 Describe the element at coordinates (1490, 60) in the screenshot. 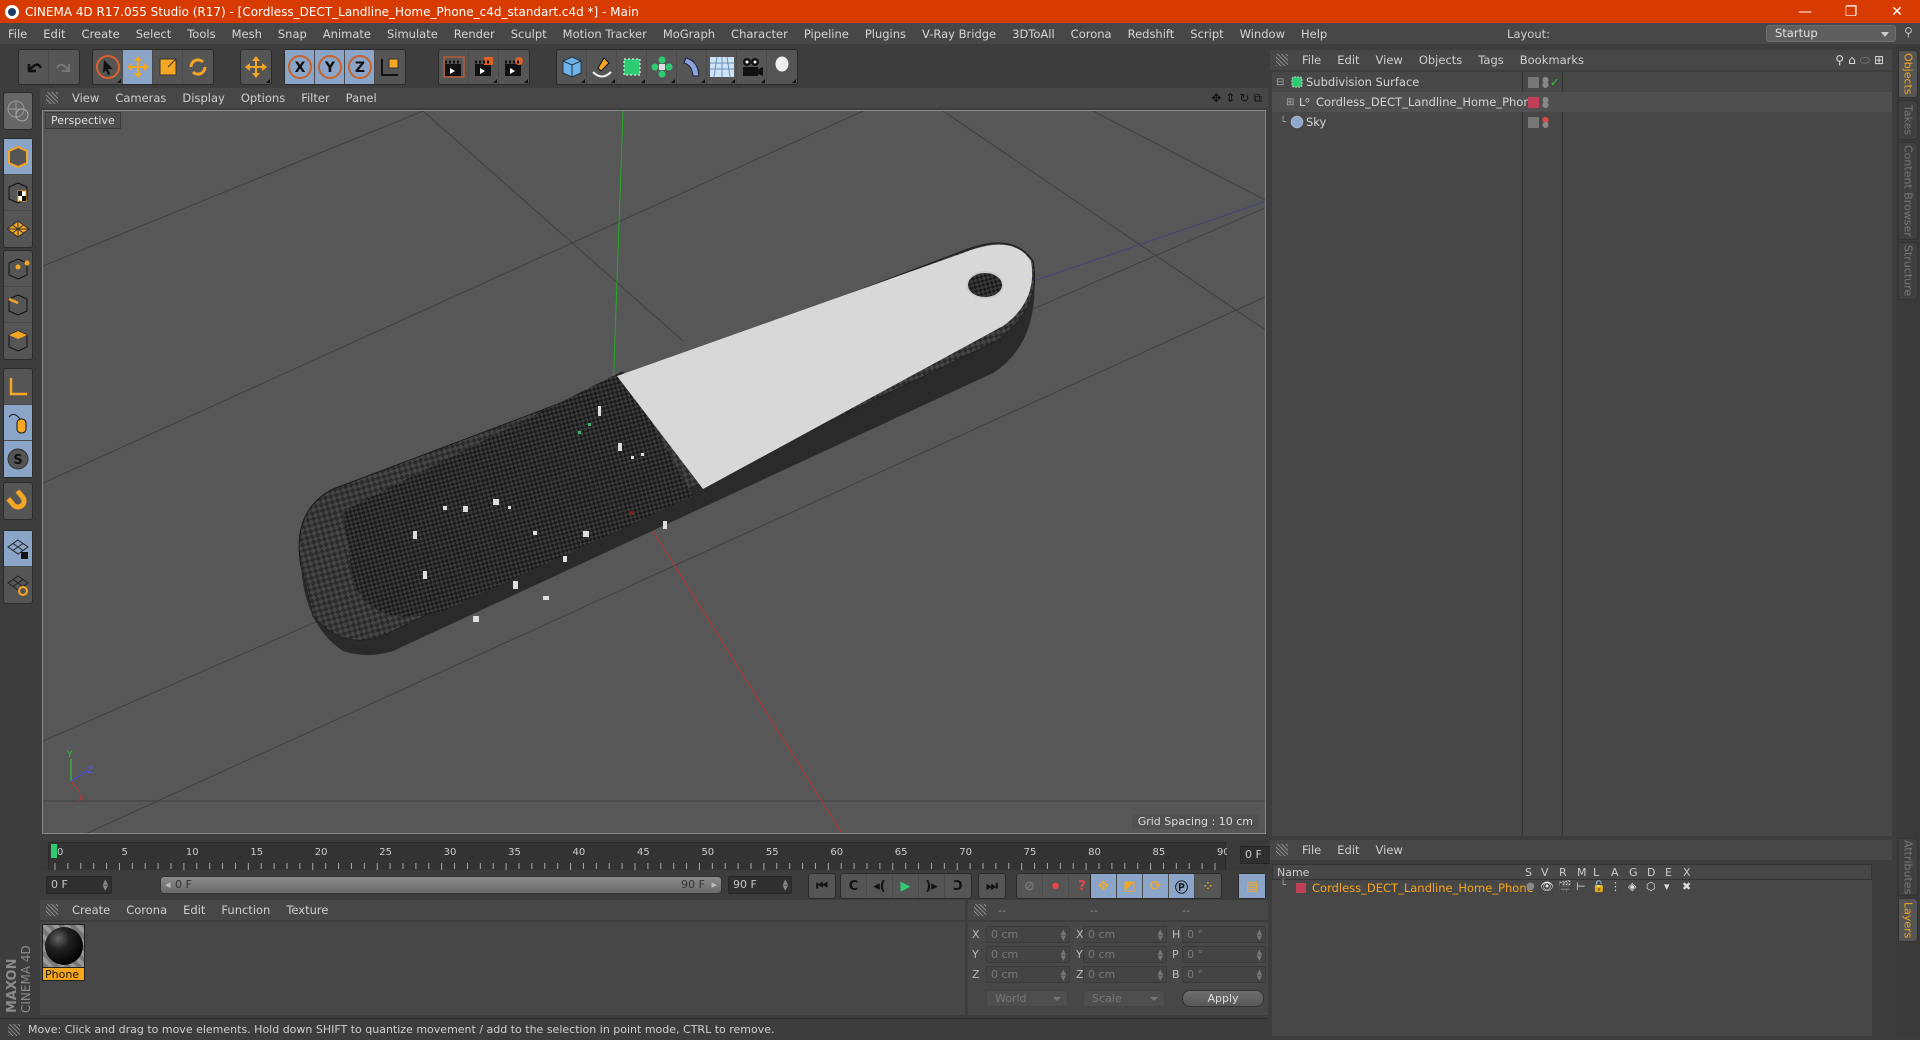

I see `object-menu-tags: Tags` at that location.